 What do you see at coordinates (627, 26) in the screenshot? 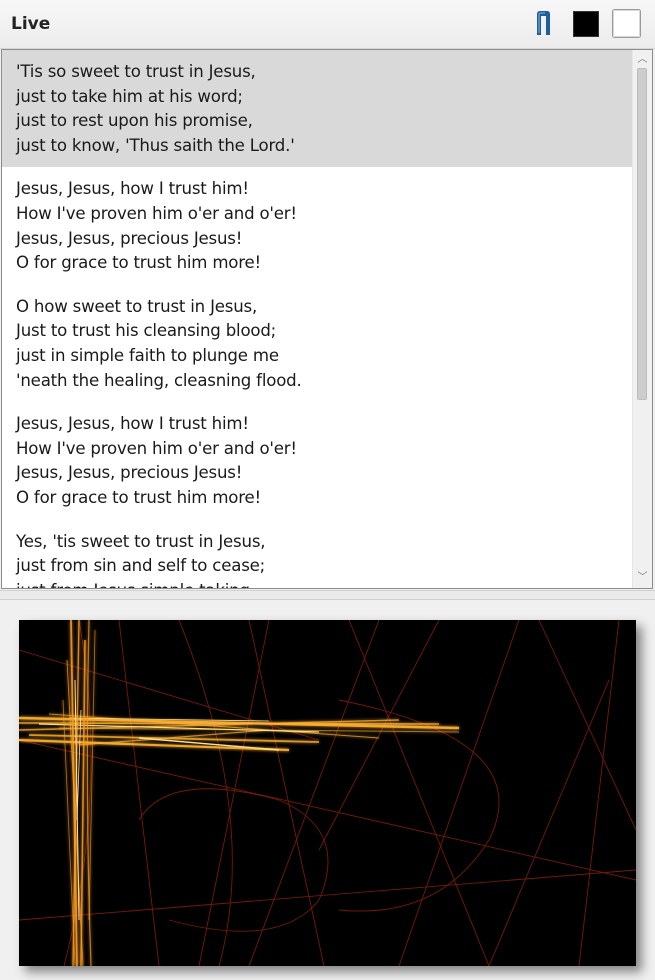
I see `white-screen-icon` at bounding box center [627, 26].